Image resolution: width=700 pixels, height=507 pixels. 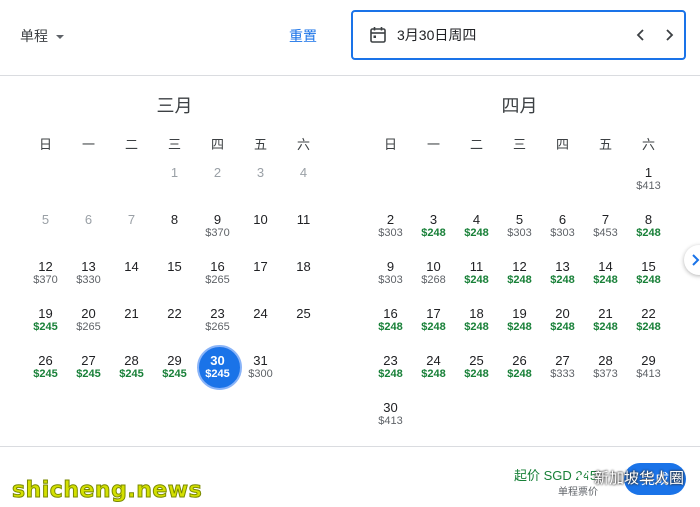 I want to click on calendar-day: 12 $248, so click(x=519, y=280).